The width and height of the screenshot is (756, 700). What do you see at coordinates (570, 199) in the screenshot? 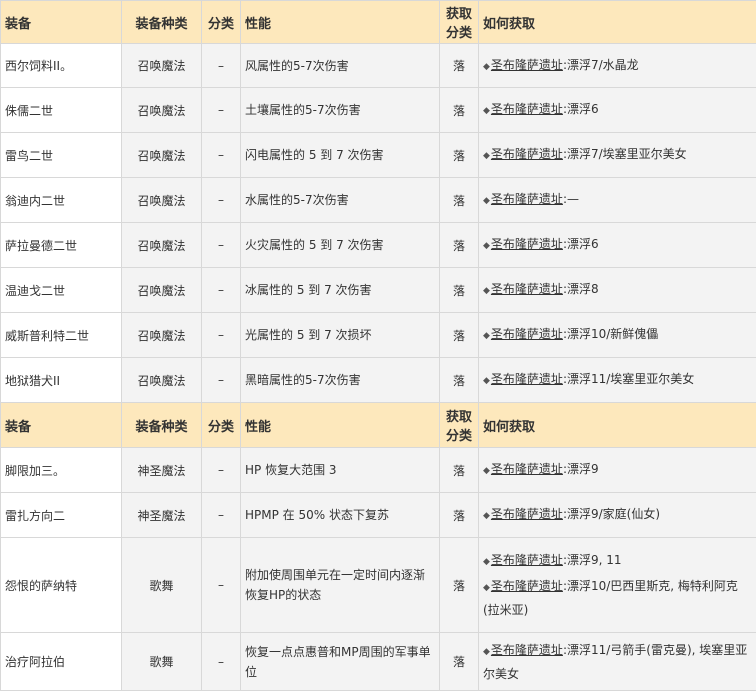
I see `obtain-detail: :—` at bounding box center [570, 199].